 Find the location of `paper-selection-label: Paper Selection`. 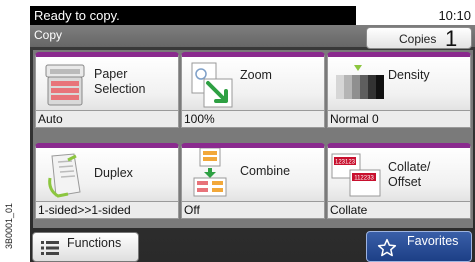

paper-selection-label: Paper Selection is located at coordinates (120, 81).